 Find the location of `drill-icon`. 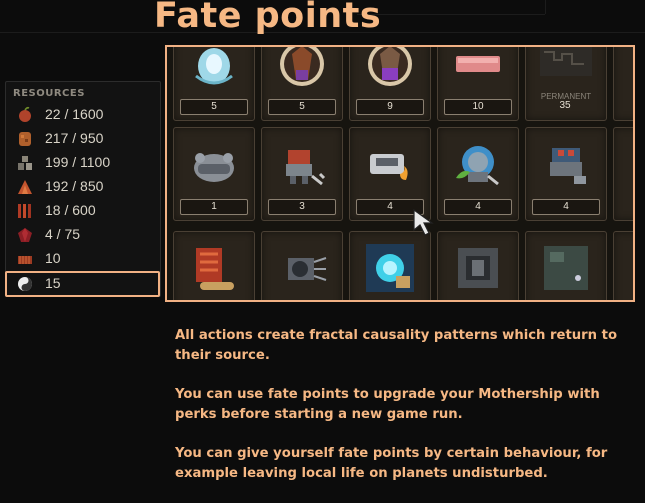

drill-icon is located at coordinates (307, 269).